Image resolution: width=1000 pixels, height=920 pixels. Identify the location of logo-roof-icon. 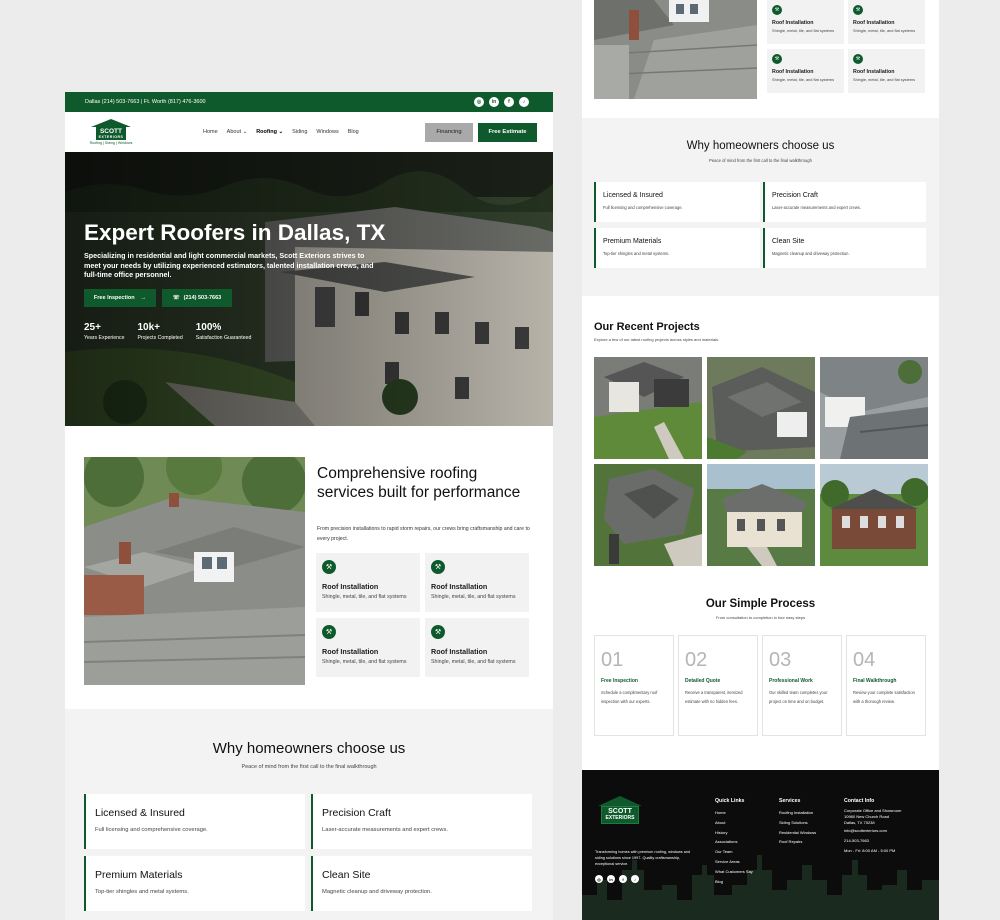
(620, 801).